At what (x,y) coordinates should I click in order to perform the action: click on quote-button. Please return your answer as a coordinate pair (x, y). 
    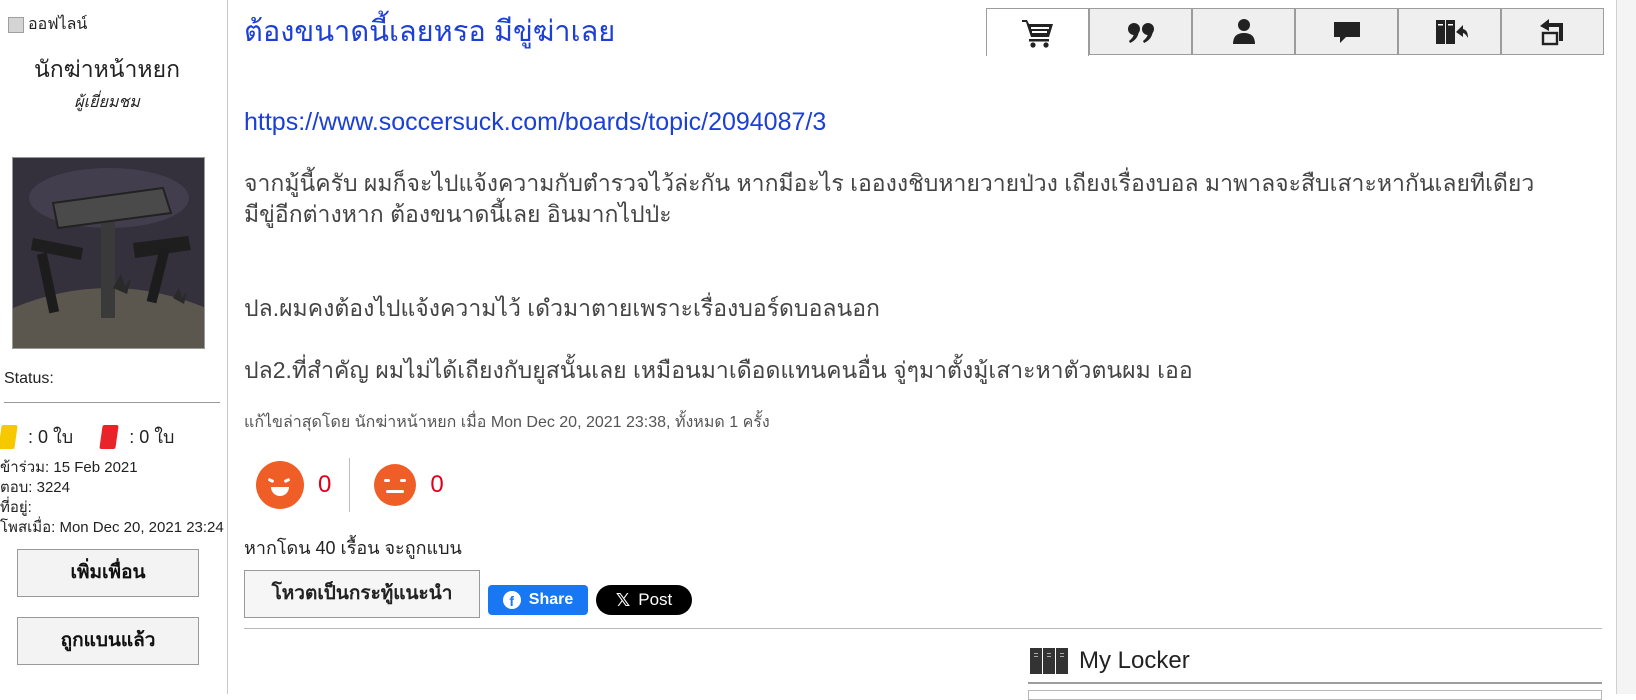
    Looking at the image, I should click on (1140, 31).